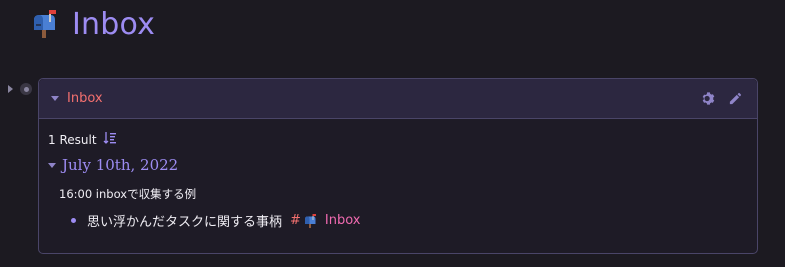  What do you see at coordinates (52, 165) in the screenshot?
I see `date-collapse-toggle-icon` at bounding box center [52, 165].